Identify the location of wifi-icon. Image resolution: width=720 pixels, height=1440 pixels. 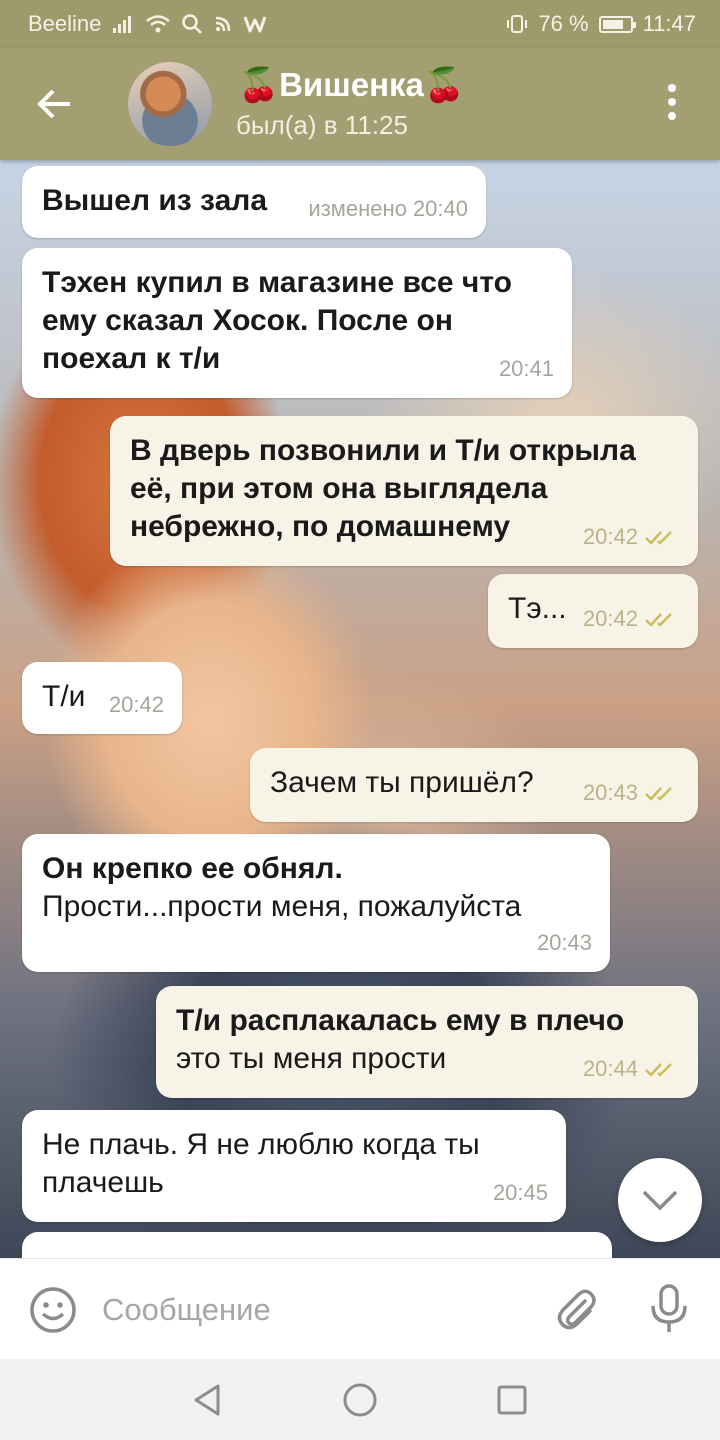
(158, 24).